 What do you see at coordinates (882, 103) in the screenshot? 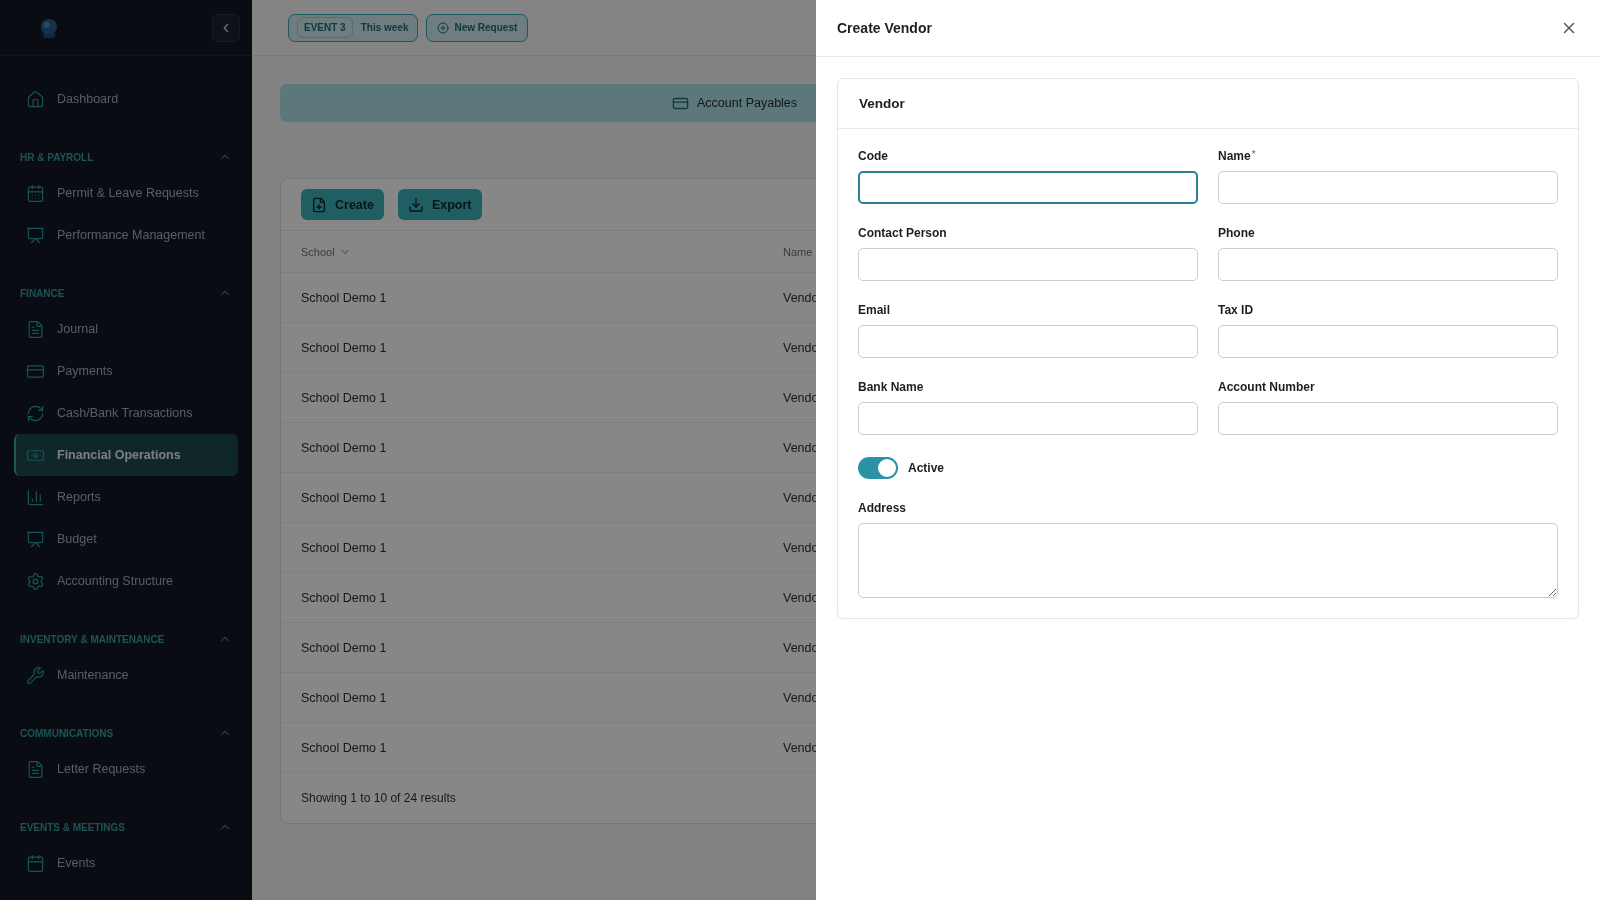
I see `card-title: Vendor` at bounding box center [882, 103].